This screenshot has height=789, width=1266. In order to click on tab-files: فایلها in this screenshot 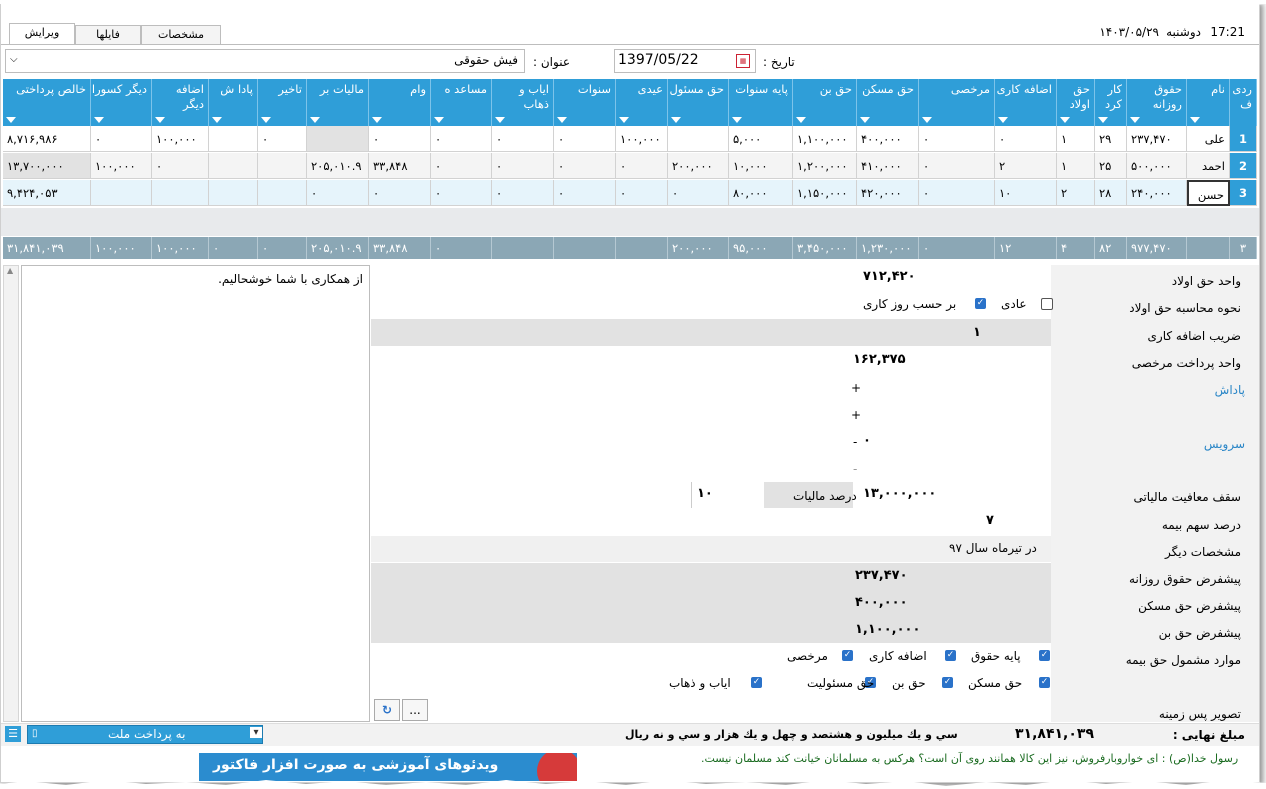, I will do `click(108, 34)`.